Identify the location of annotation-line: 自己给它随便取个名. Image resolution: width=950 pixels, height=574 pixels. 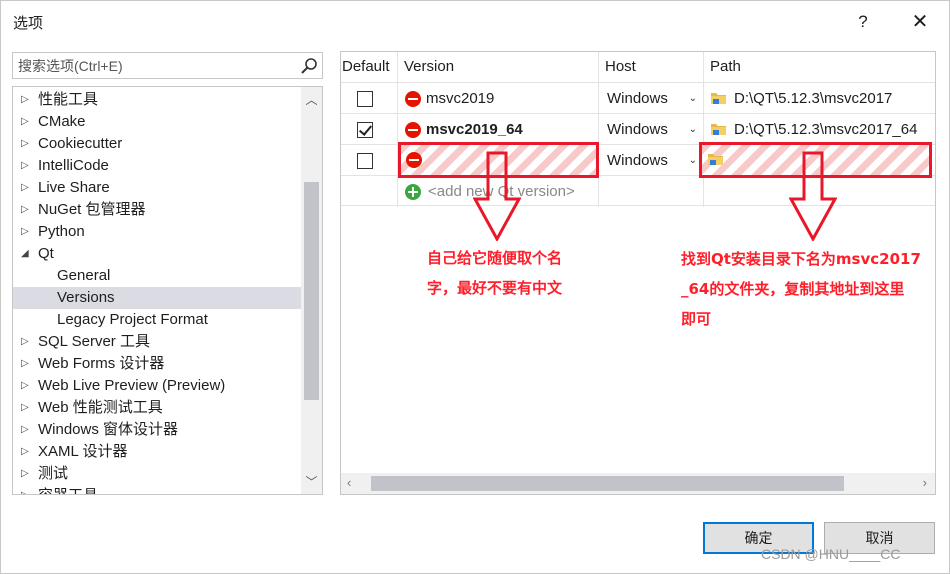
(495, 258).